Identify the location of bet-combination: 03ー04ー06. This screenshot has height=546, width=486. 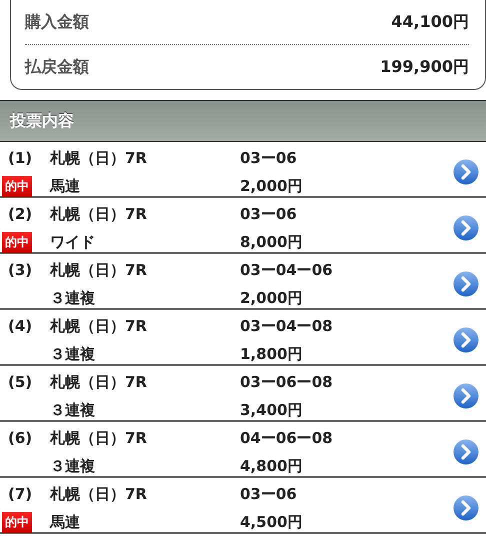
(287, 270).